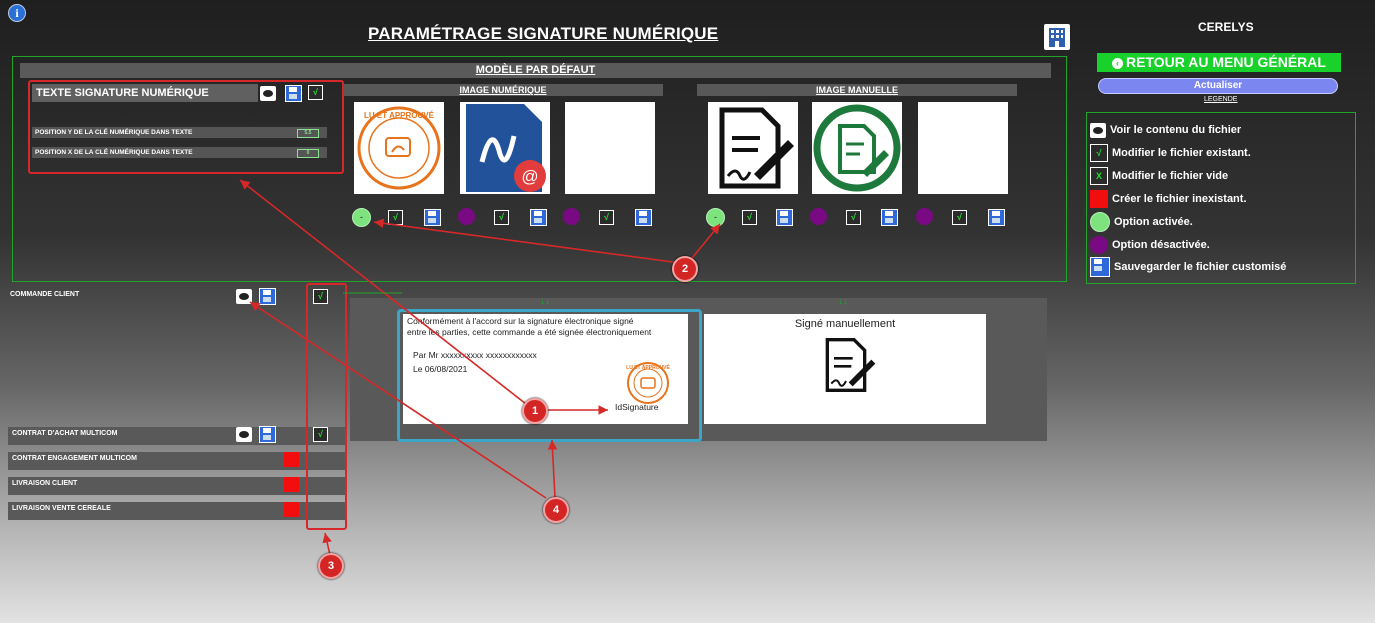 The height and width of the screenshot is (623, 1375). Describe the element at coordinates (331, 566) in the screenshot. I see `annotation-badge: 3` at that location.